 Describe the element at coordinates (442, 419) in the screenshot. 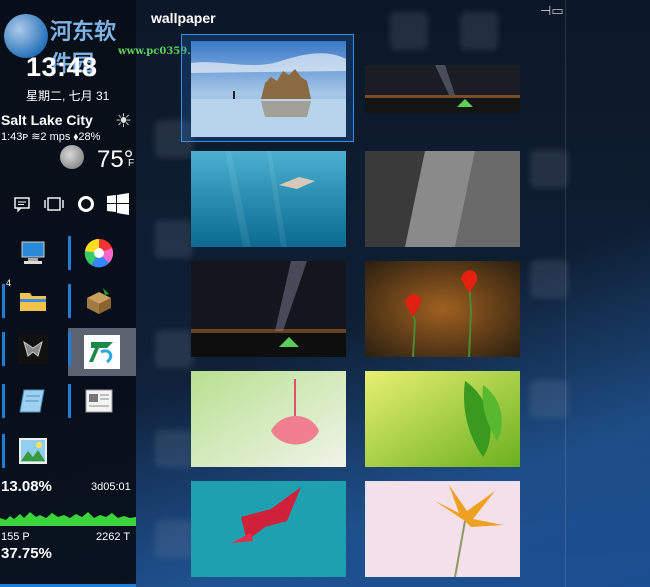

I see `wallpaper-green-leaf` at that location.